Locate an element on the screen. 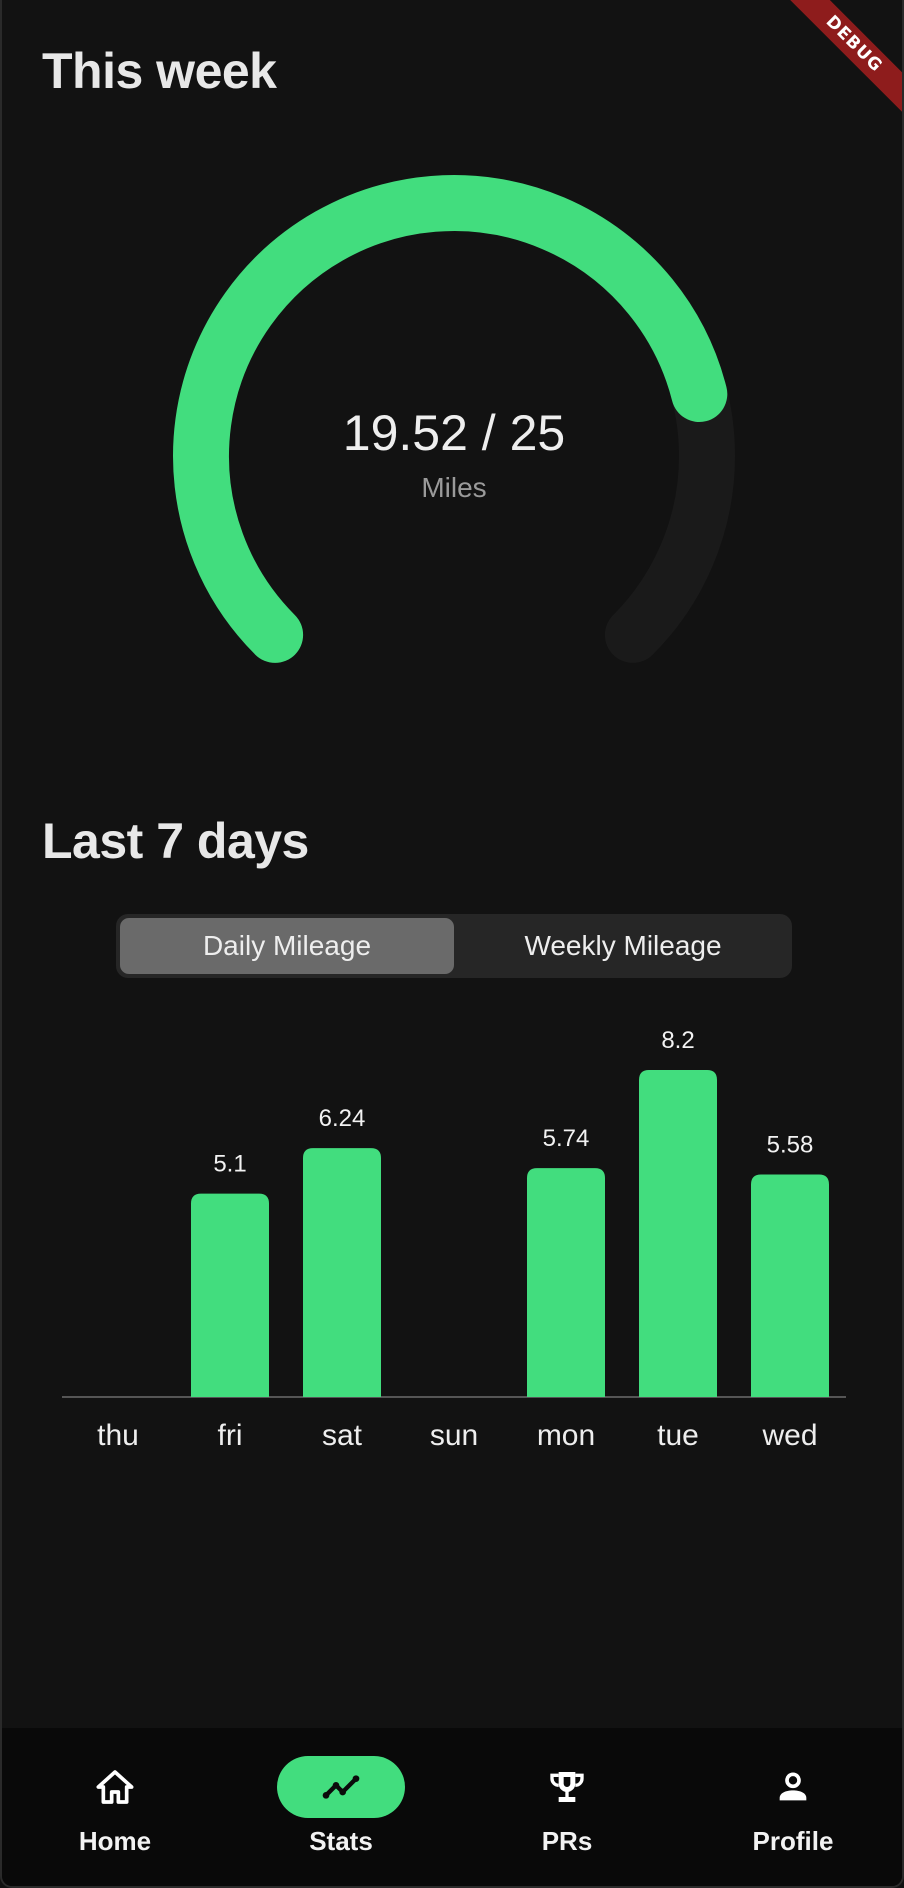  x-tick-label-mon: mon is located at coordinates (566, 1435).